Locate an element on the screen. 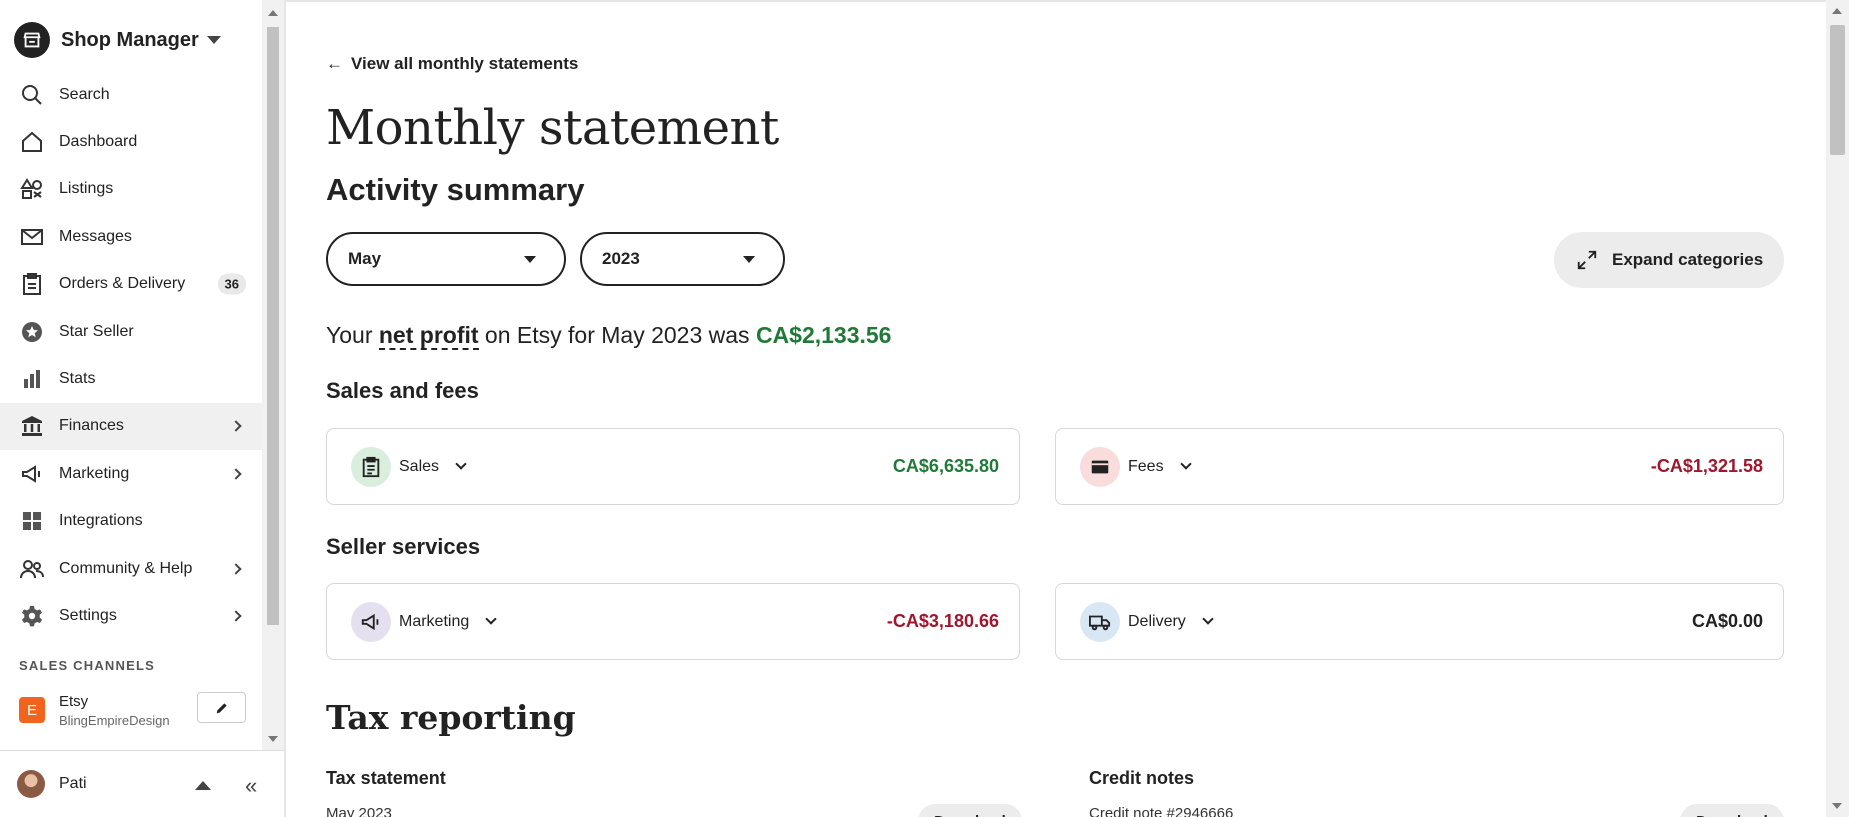 The height and width of the screenshot is (817, 1849). tax-statement-period: May 2023 is located at coordinates (359, 811).